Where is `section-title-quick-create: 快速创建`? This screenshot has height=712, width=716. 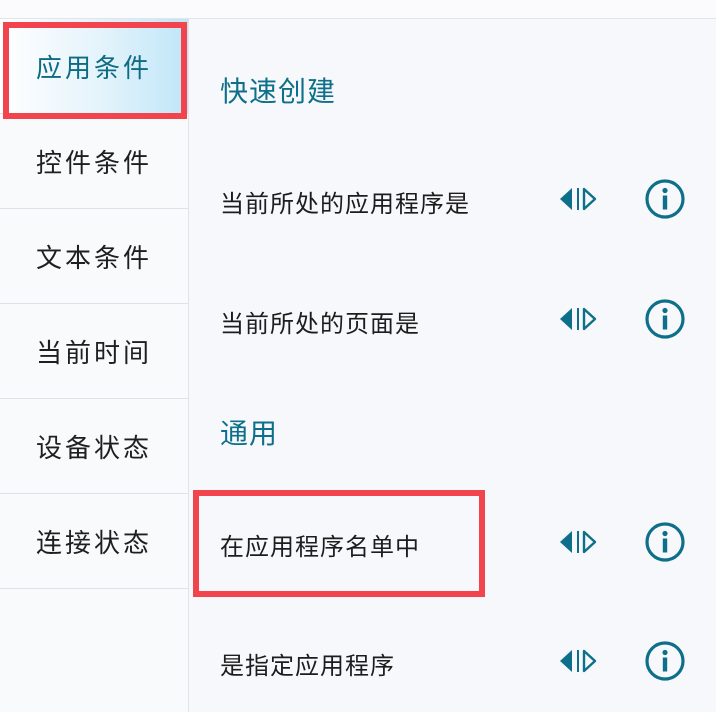 section-title-quick-create: 快速创建 is located at coordinates (278, 91).